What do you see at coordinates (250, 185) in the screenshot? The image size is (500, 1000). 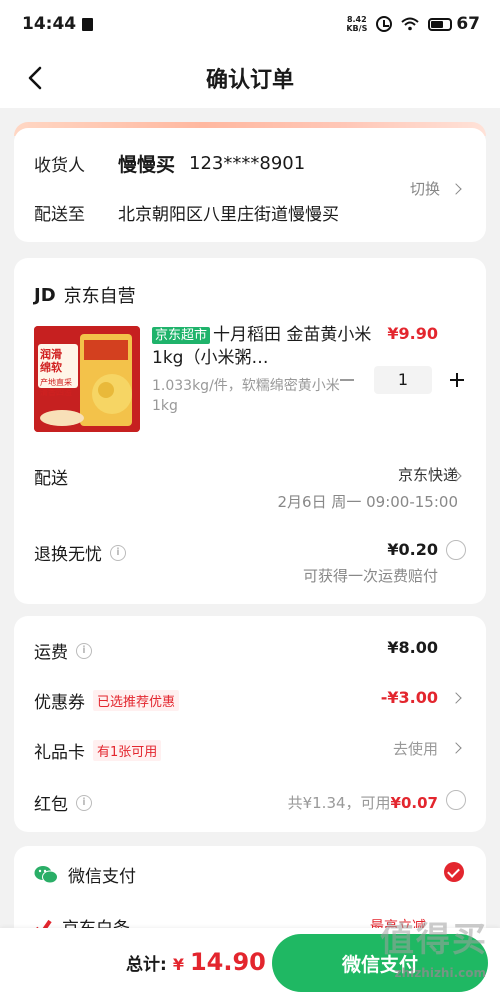 I see `address-card: 收货人 慢慢买 123****8901 配送至 北京朝阳区八里庄街道慢慢买 切换` at bounding box center [250, 185].